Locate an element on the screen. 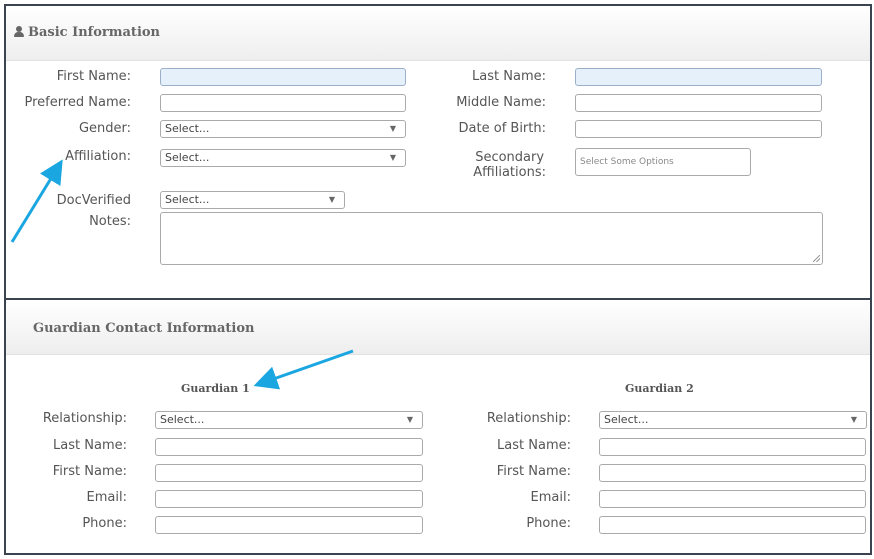 This screenshot has width=874, height=559. g2-phone-label: Phone: is located at coordinates (548, 523).